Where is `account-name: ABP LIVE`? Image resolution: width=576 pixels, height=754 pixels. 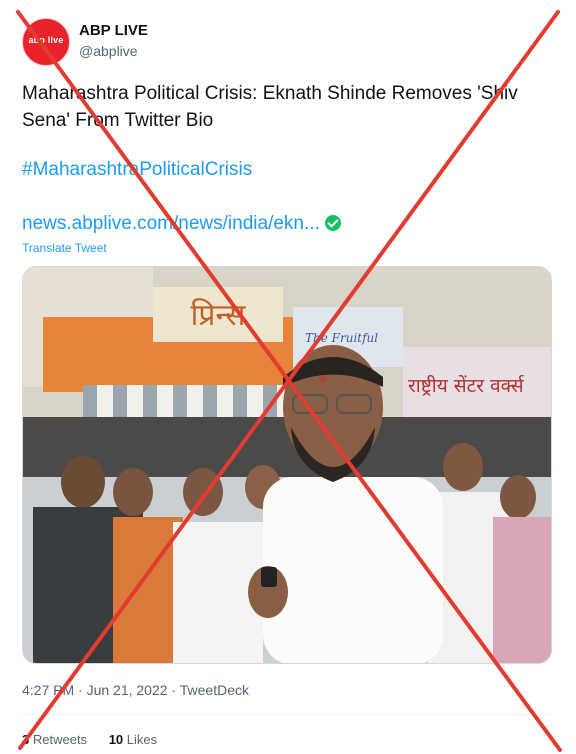 account-name: ABP LIVE is located at coordinates (113, 30).